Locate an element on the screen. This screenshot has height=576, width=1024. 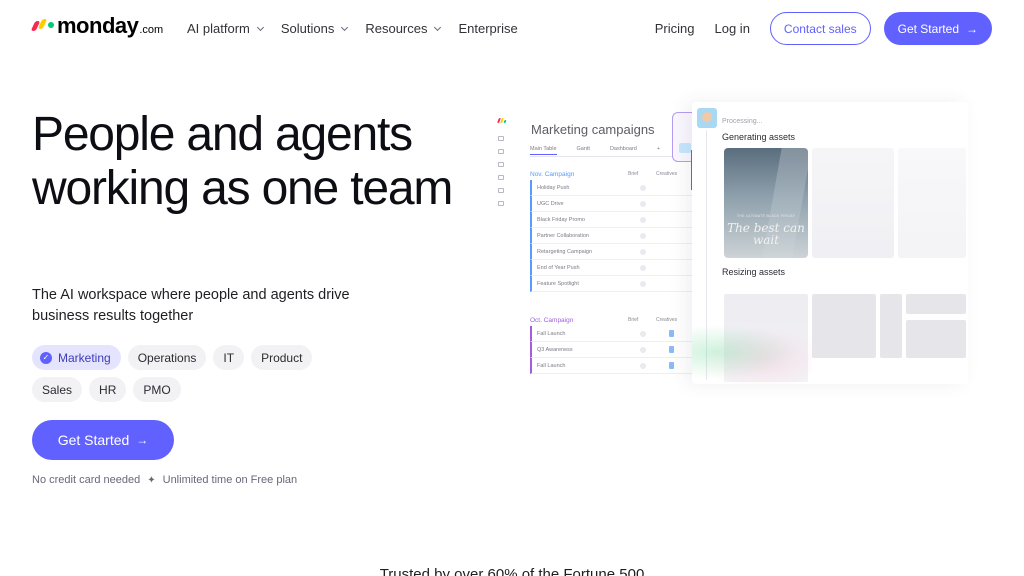
nav-enterprise: Enterprise is located at coordinates (487, 28).